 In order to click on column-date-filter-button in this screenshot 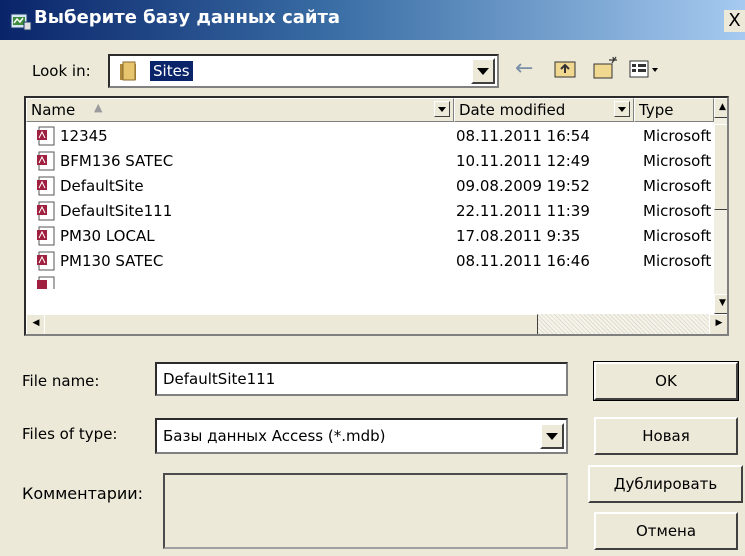, I will do `click(622, 109)`.